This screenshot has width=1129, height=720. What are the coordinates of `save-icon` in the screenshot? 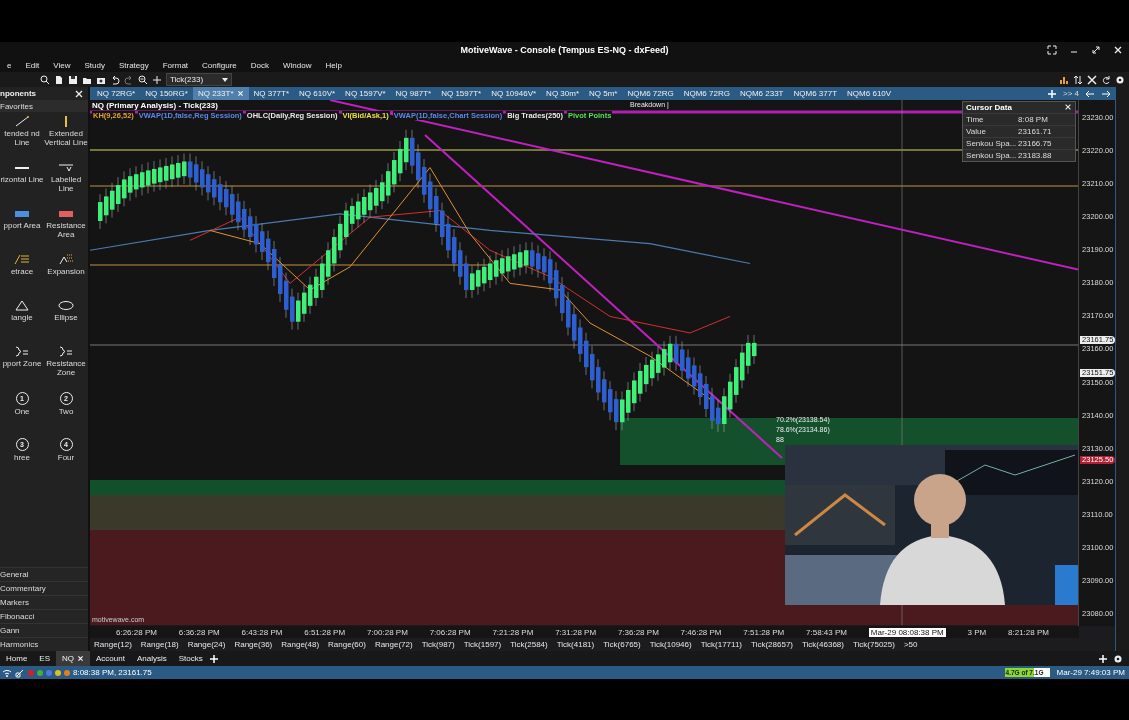 It's located at (73, 79).